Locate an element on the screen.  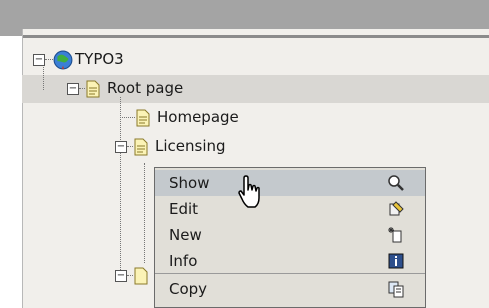
menu-item-label: Copy is located at coordinates (188, 289).